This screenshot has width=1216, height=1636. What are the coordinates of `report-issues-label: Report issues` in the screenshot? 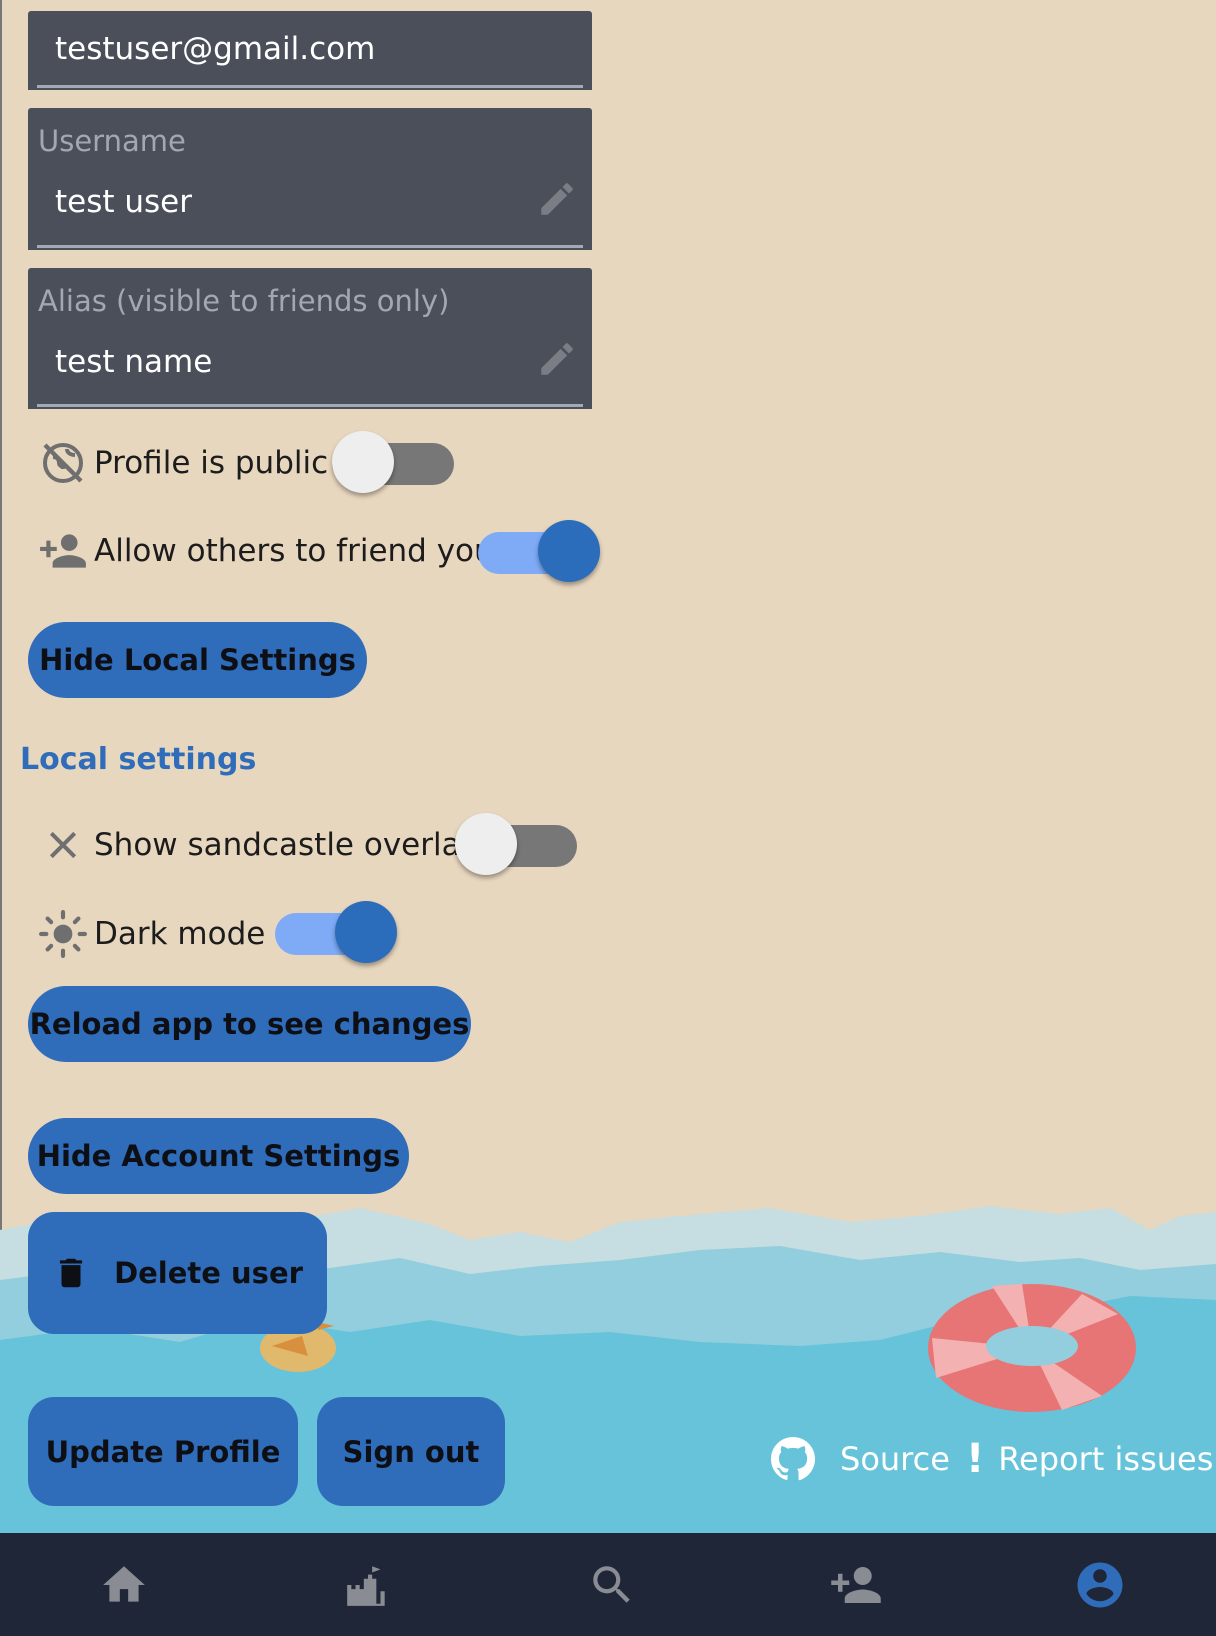 It's located at (1106, 1459).